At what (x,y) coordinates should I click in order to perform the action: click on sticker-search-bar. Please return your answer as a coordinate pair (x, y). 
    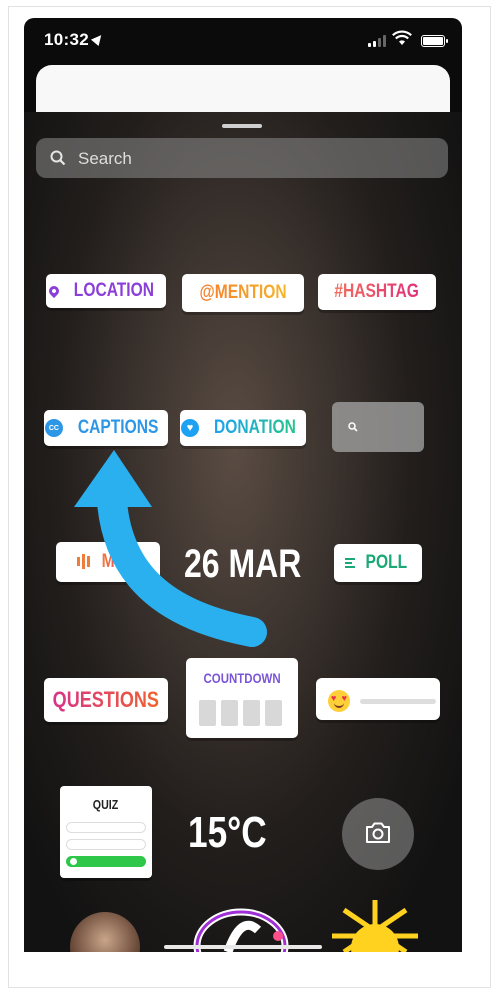
    Looking at the image, I should click on (242, 158).